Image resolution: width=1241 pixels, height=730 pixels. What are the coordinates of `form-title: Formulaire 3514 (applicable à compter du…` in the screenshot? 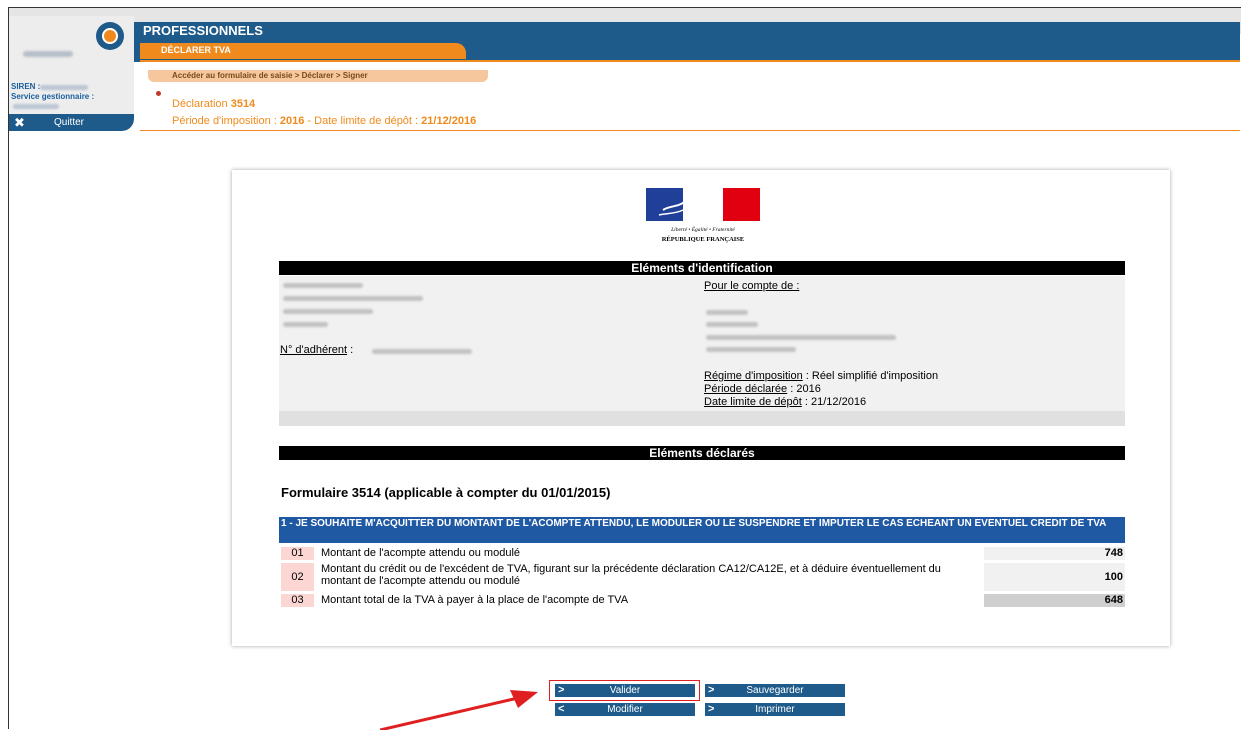 It's located at (446, 492).